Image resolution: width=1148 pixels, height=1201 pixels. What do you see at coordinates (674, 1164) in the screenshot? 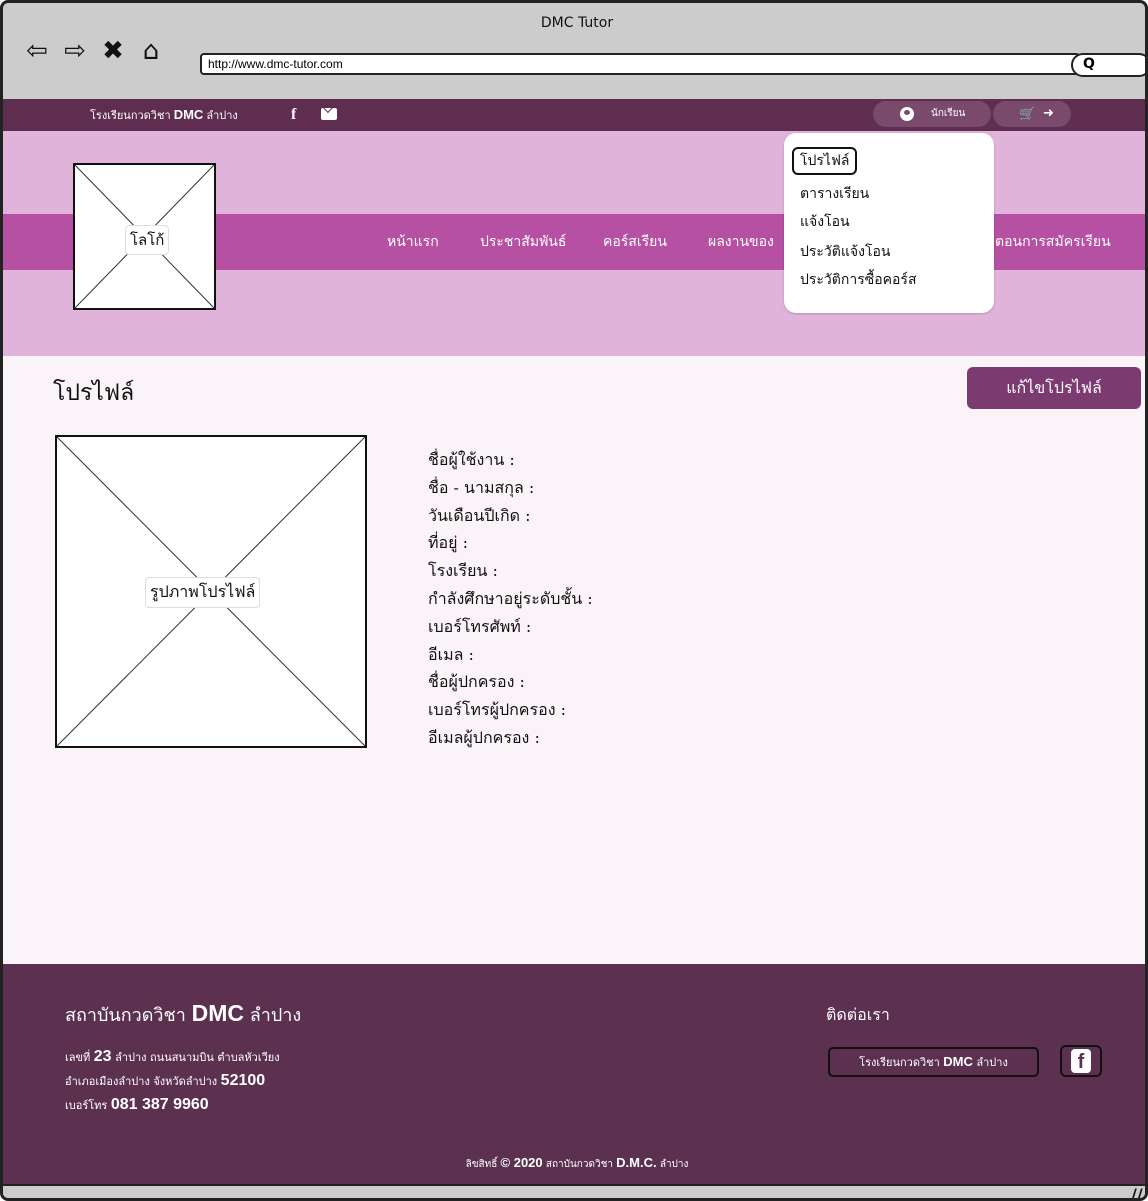
I see `copyright-suffix: ลำปาง` at bounding box center [674, 1164].